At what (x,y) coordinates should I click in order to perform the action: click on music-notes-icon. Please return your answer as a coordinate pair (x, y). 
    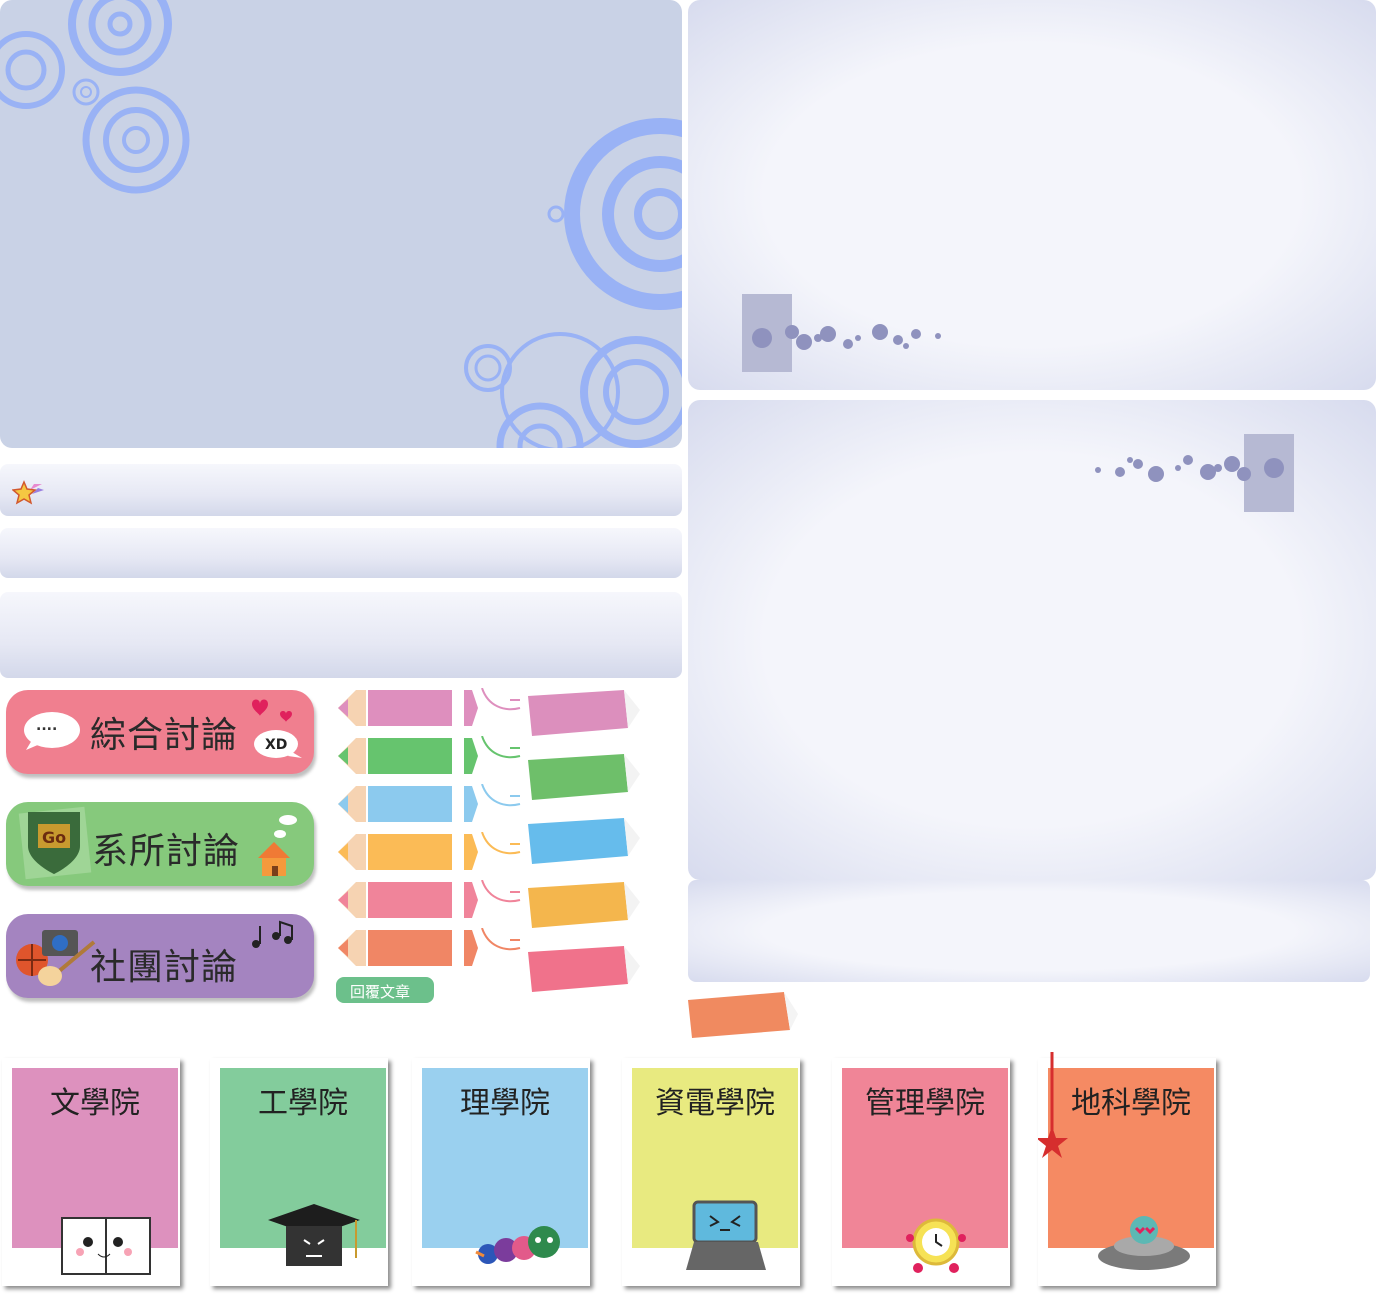
    Looking at the image, I should click on (272, 934).